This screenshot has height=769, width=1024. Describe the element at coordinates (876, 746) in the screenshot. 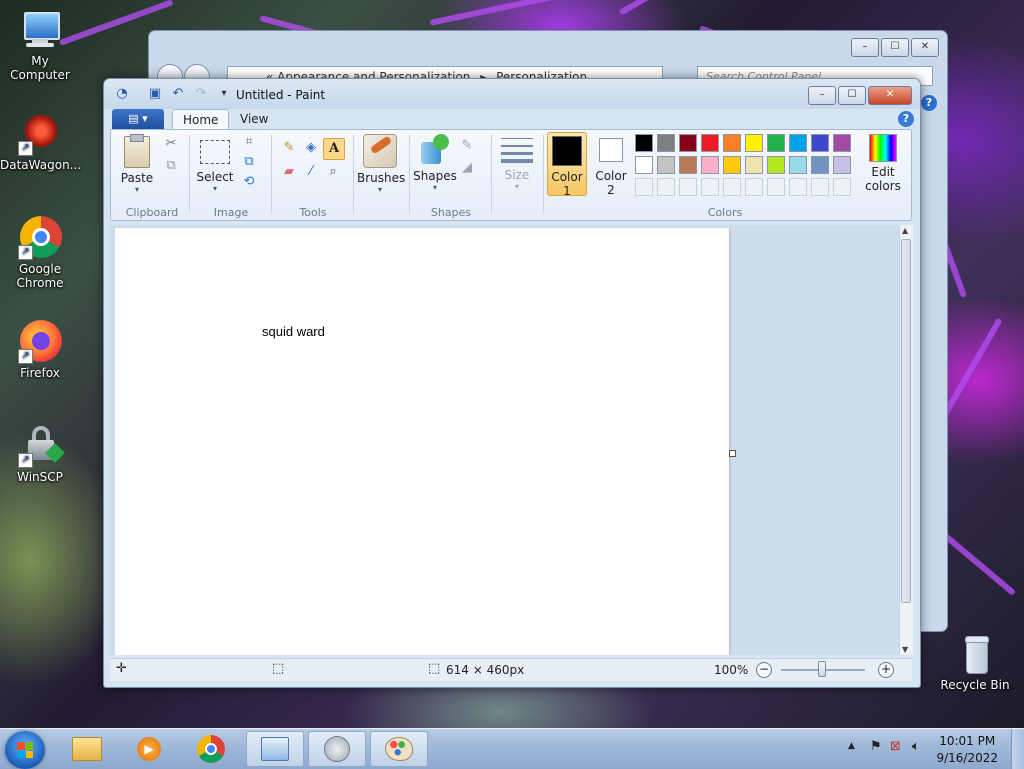

I see `action-center-icon: ⚑` at that location.